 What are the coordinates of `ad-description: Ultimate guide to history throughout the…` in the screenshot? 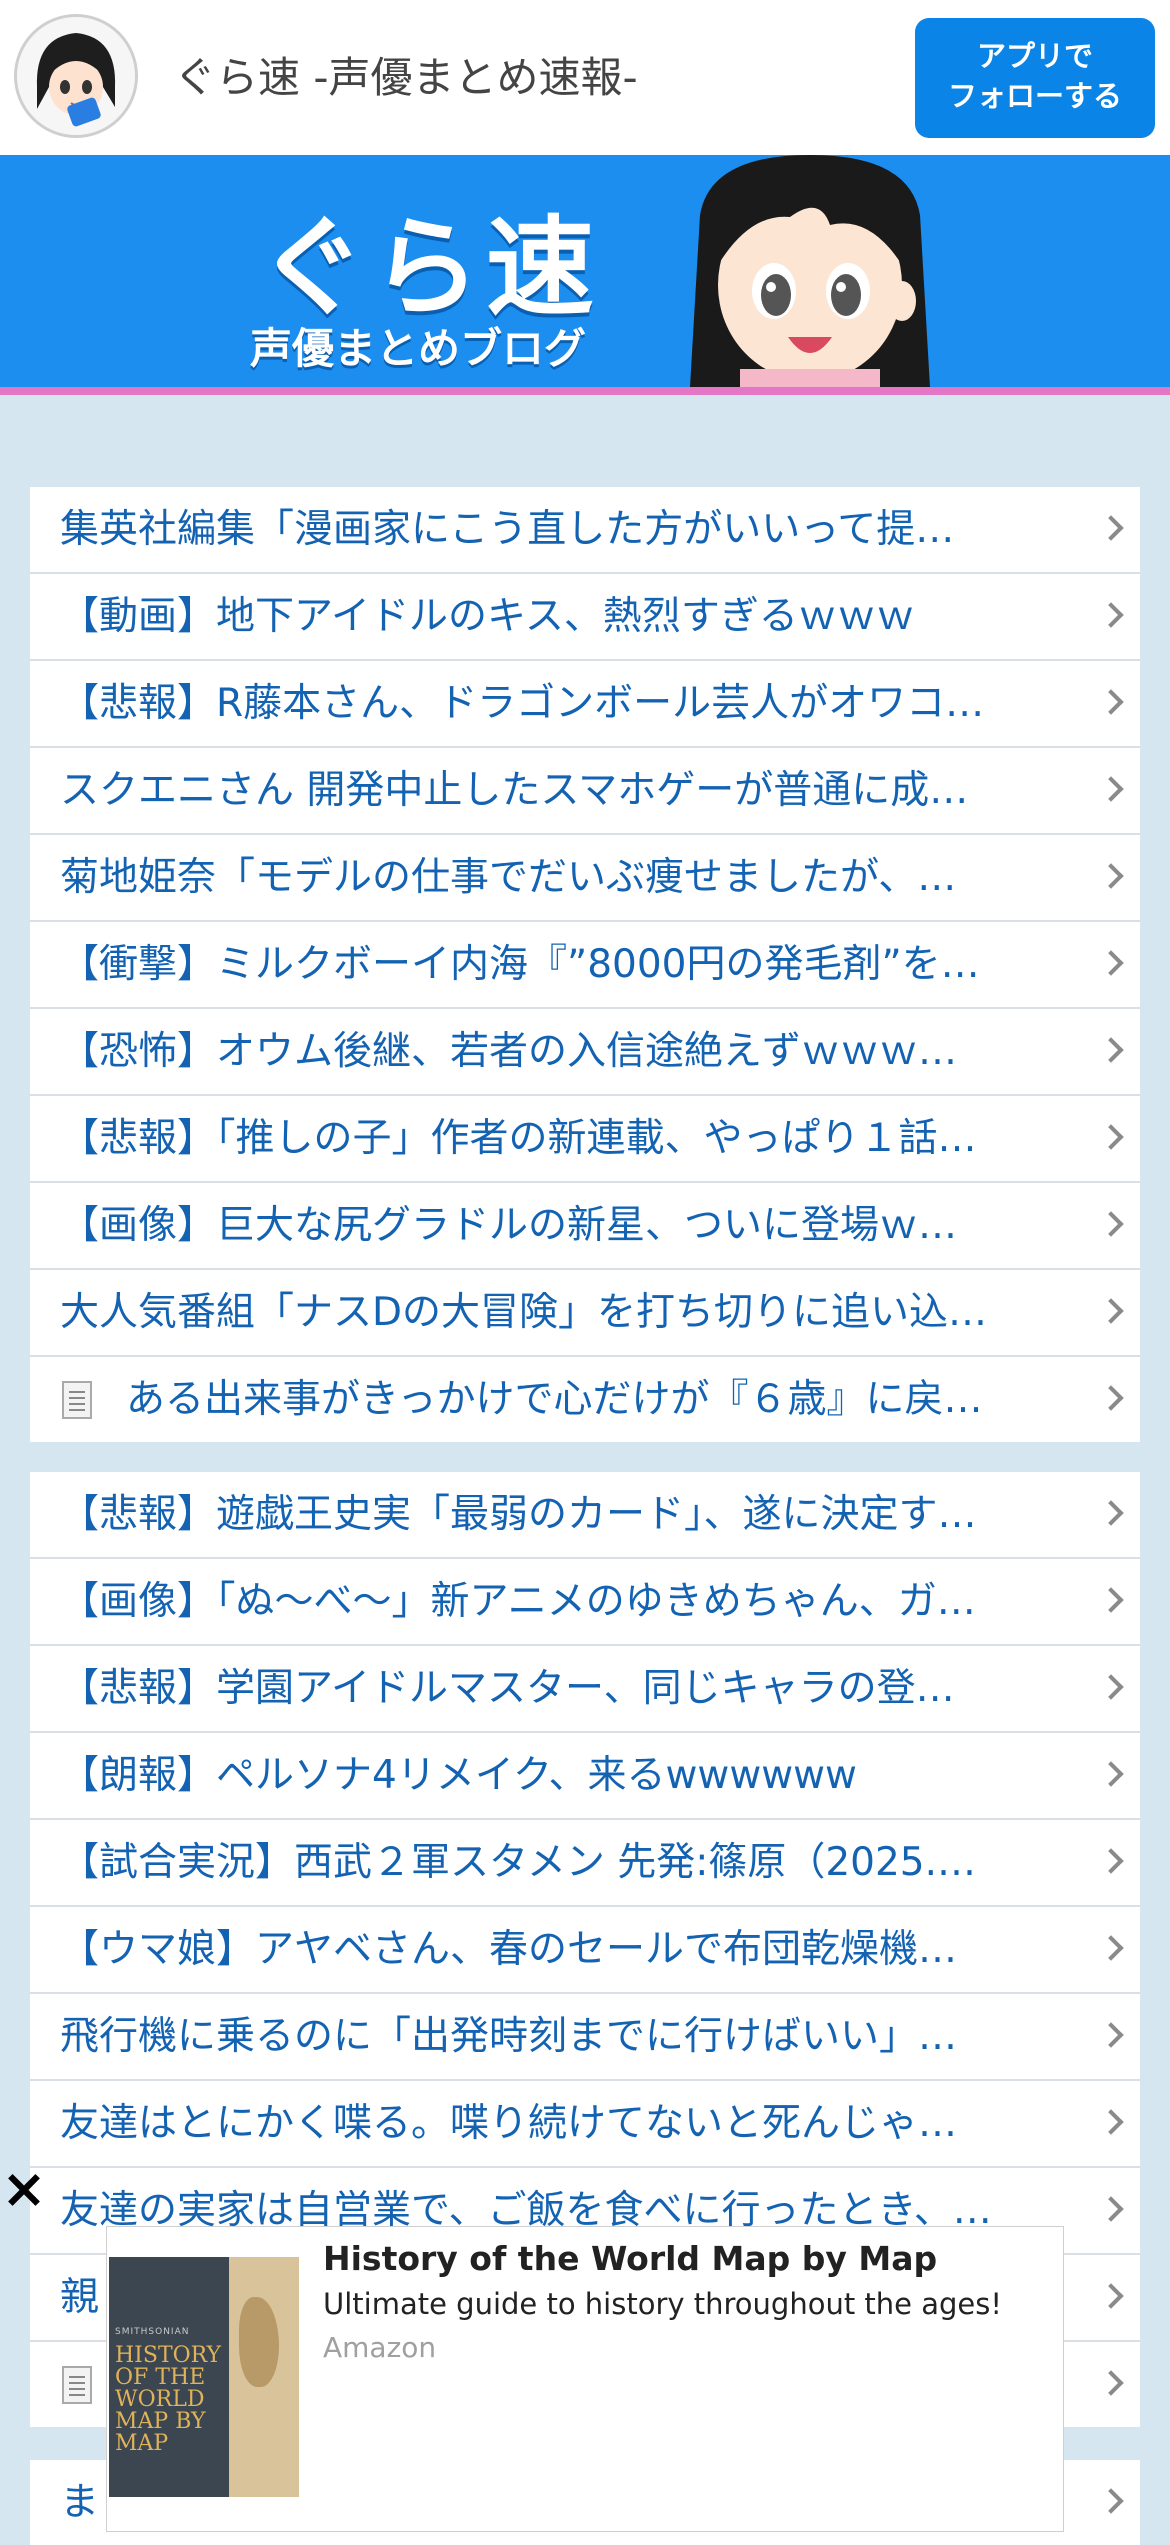 It's located at (662, 2304).